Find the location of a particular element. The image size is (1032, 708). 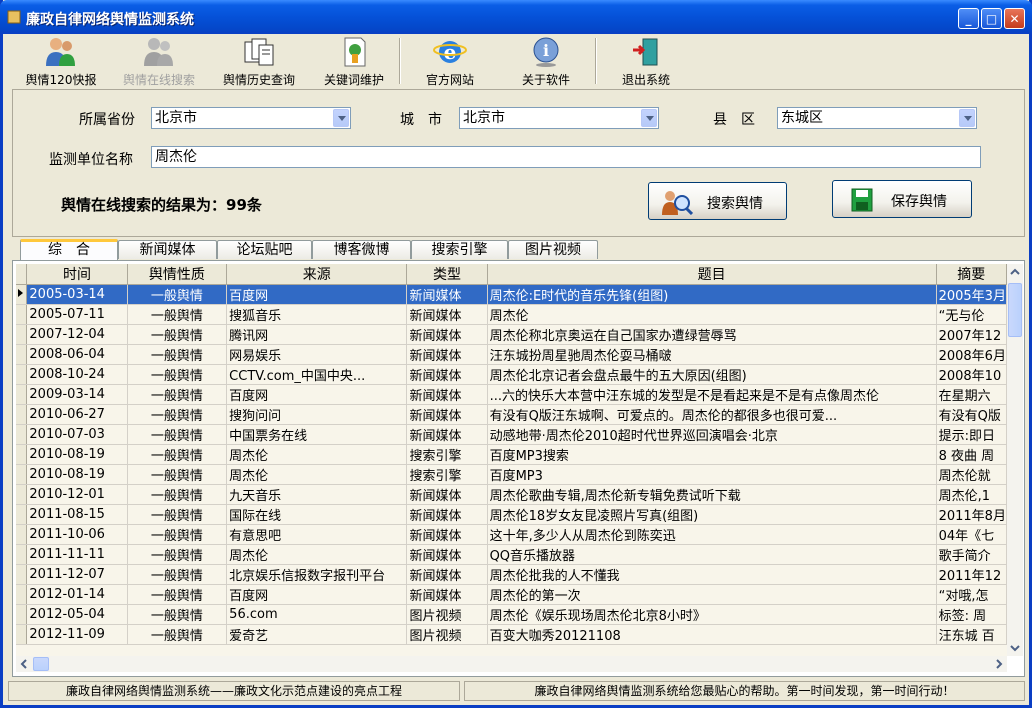

chevron-down-icon is located at coordinates (967, 118).